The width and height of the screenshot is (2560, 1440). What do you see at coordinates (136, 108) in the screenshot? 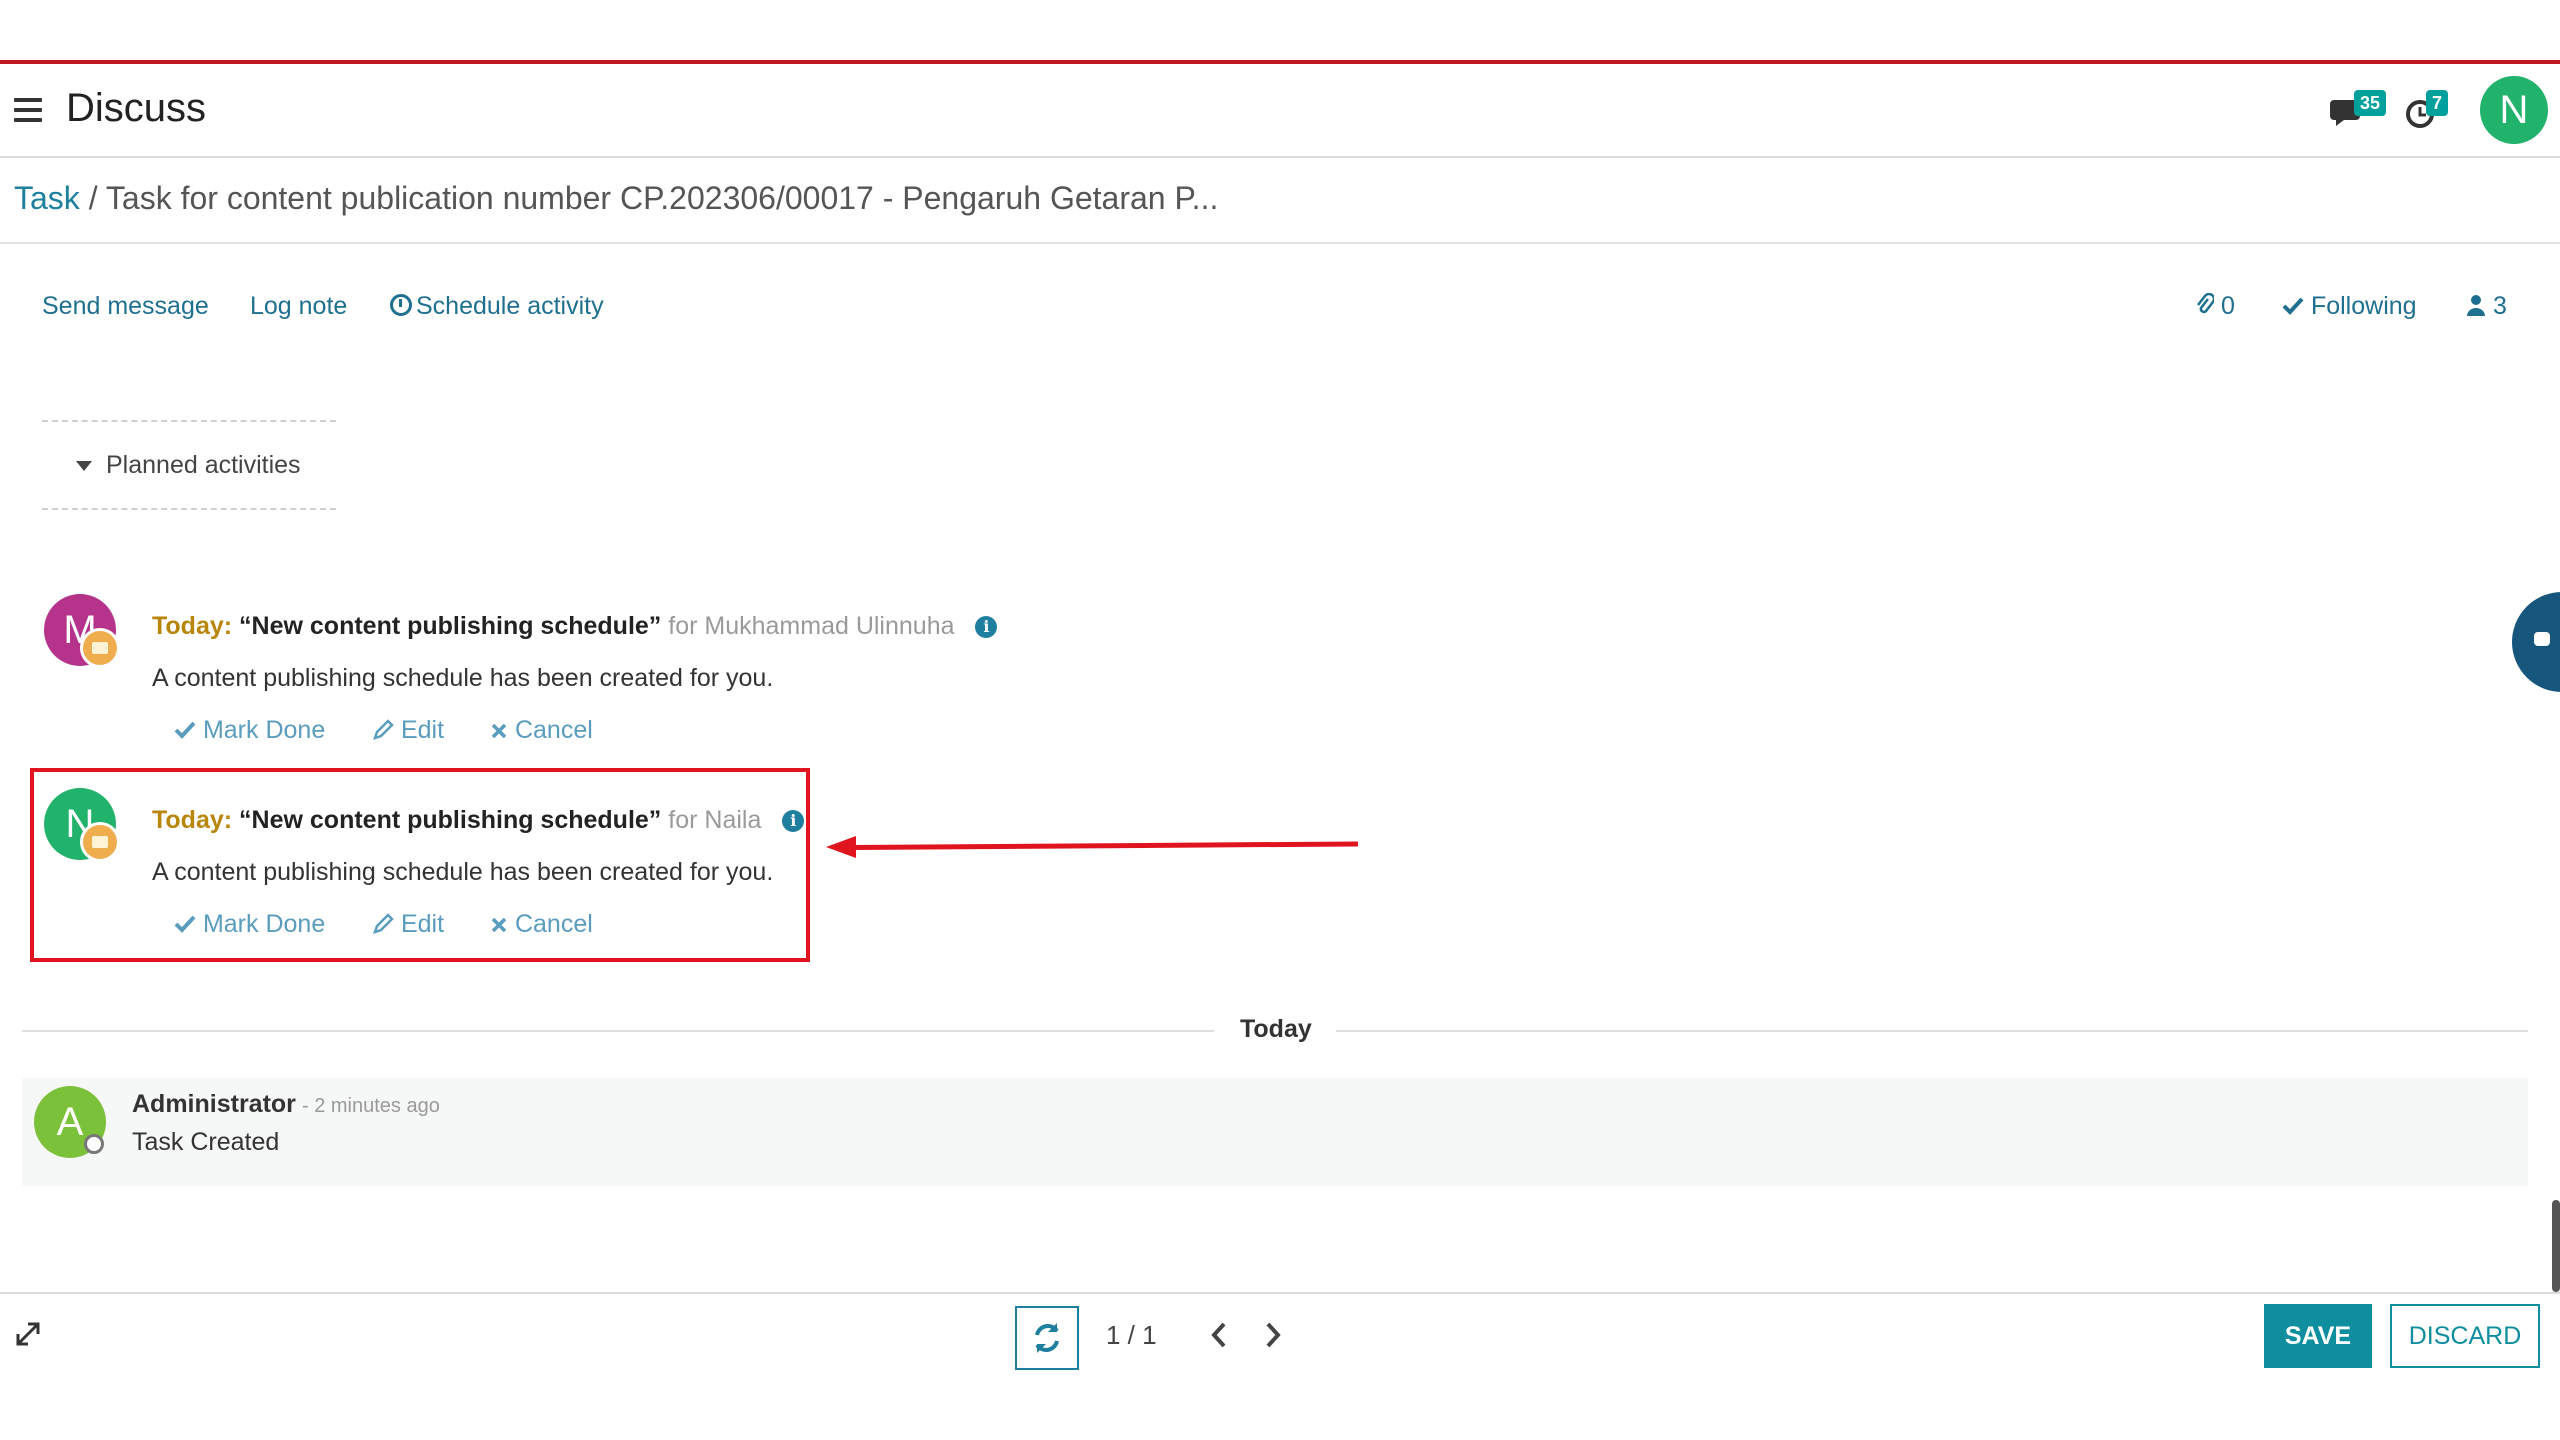
I see `app-title: Discuss` at bounding box center [136, 108].